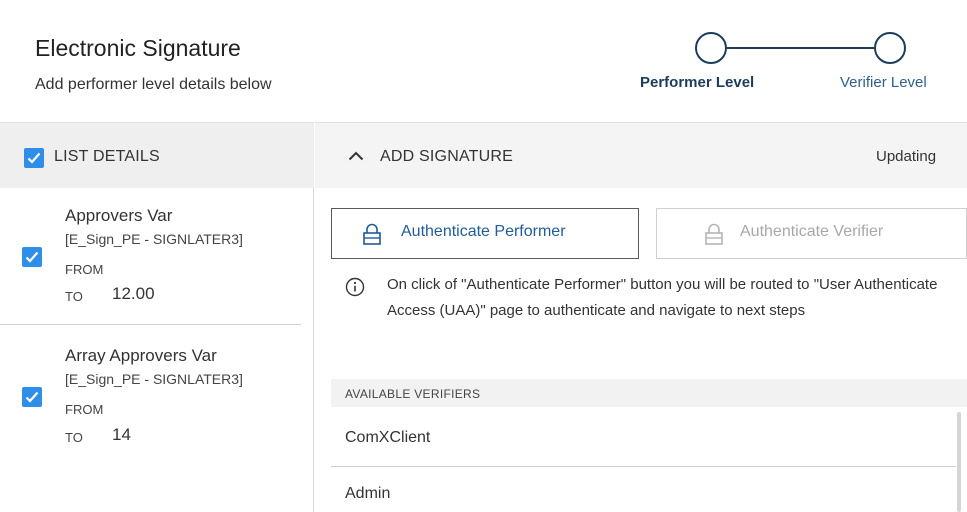 The height and width of the screenshot is (512, 967). I want to click on item-to-value: 14, so click(121, 434).